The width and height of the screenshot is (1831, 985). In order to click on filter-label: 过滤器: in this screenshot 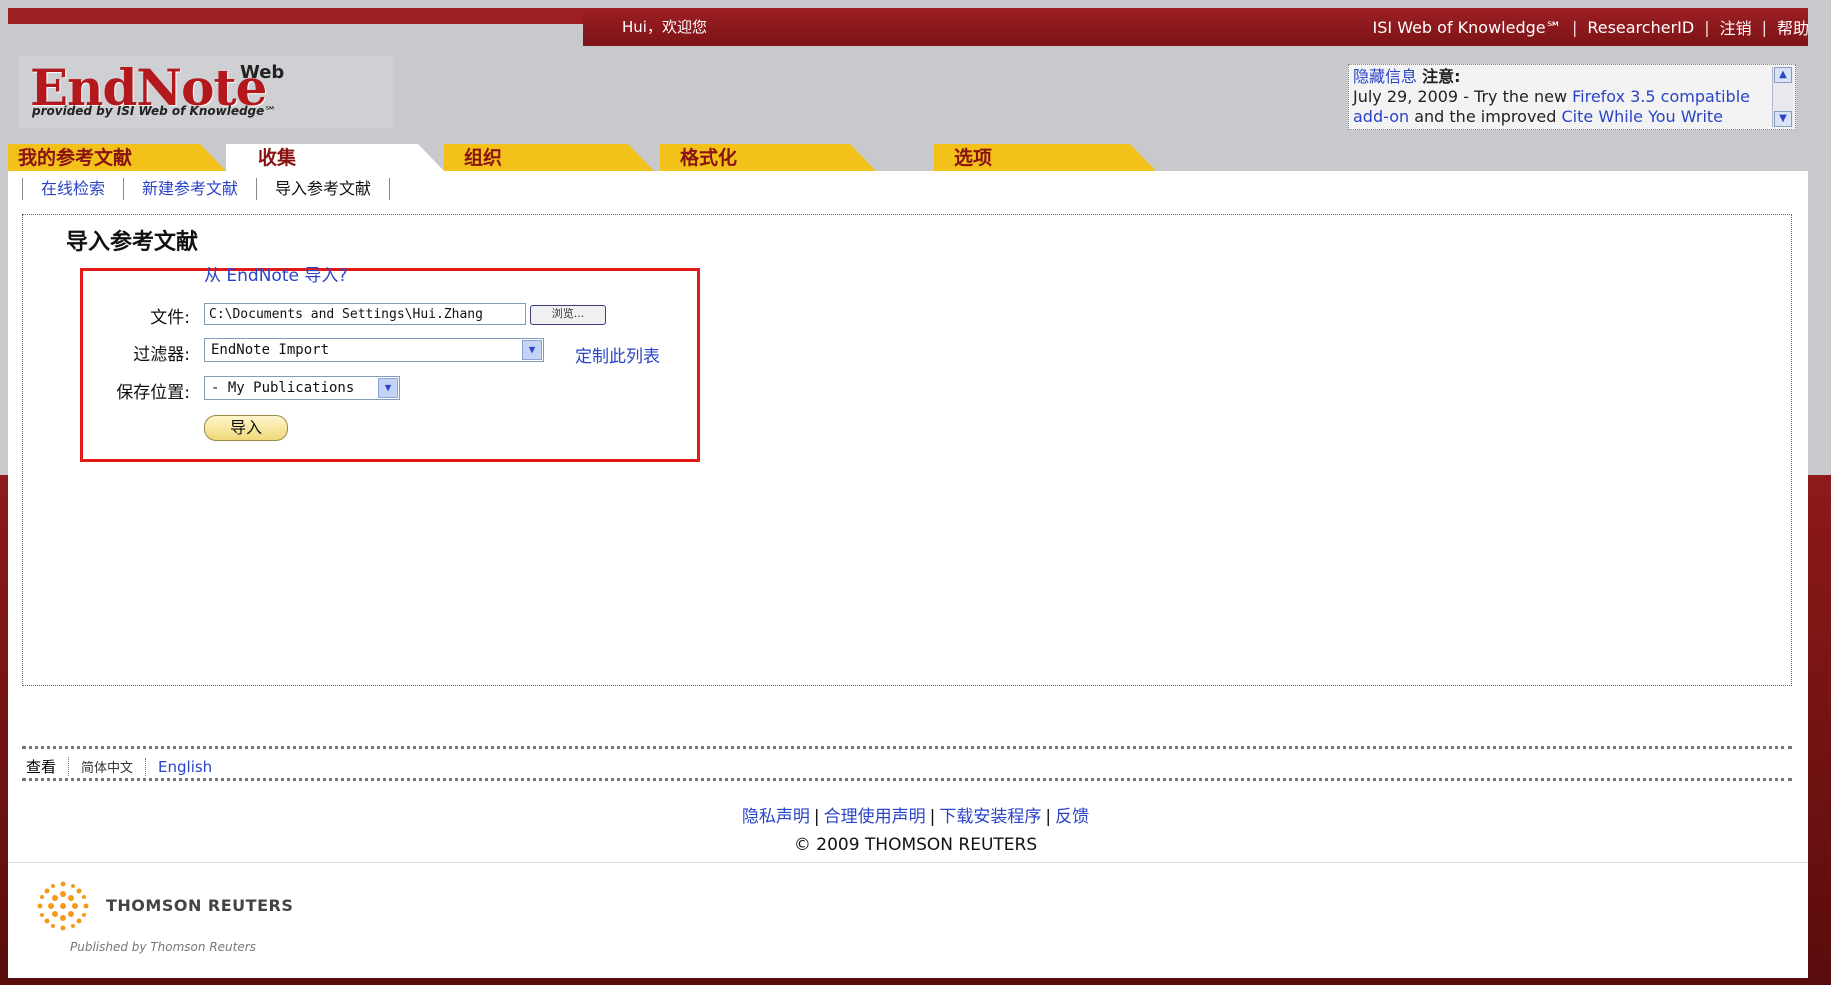, I will do `click(161, 355)`.